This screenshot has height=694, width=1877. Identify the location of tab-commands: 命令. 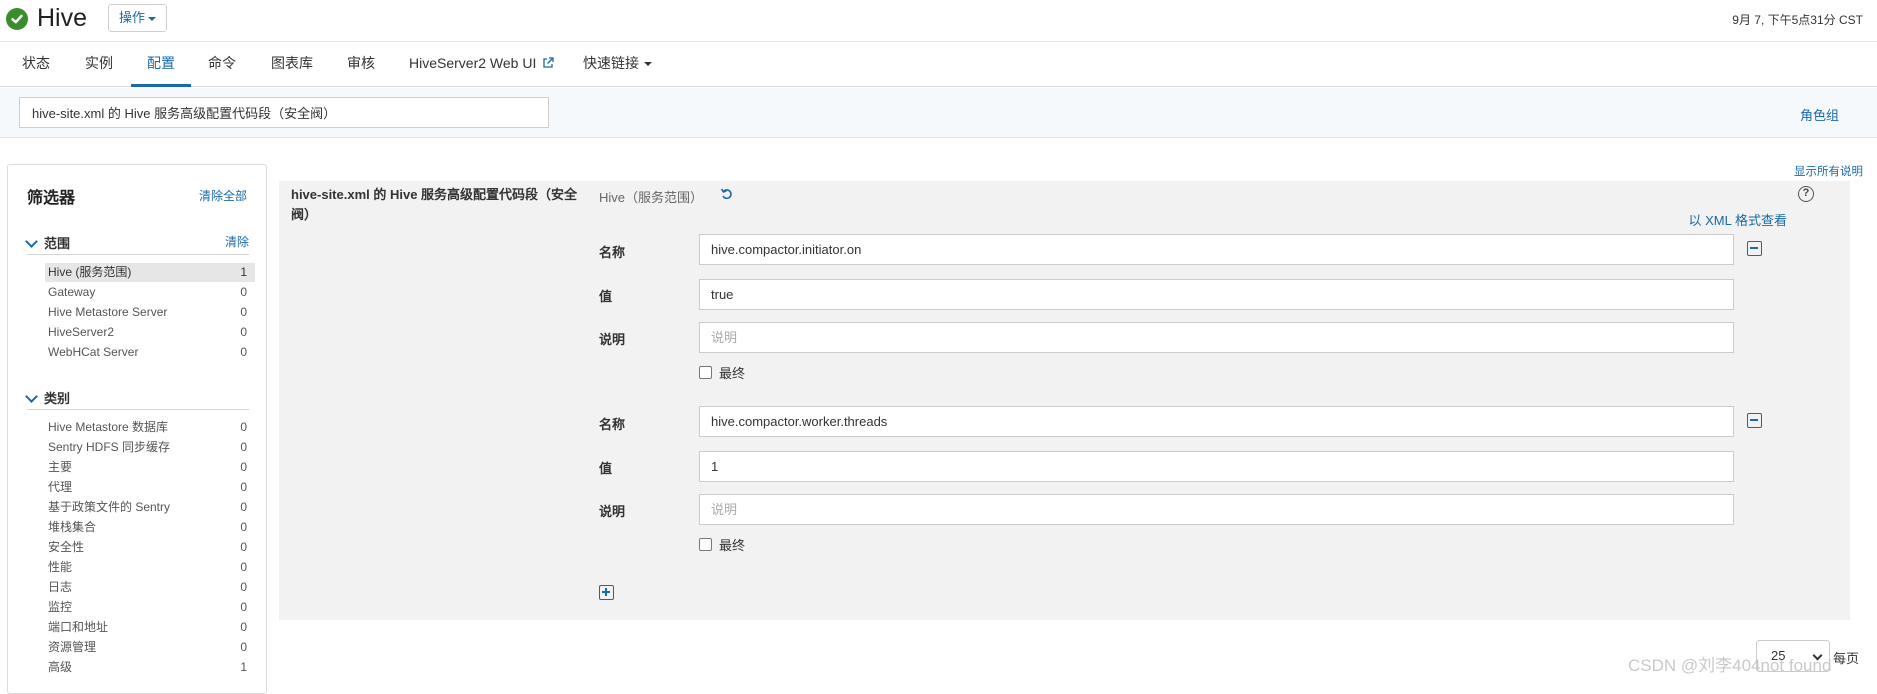
(222, 65).